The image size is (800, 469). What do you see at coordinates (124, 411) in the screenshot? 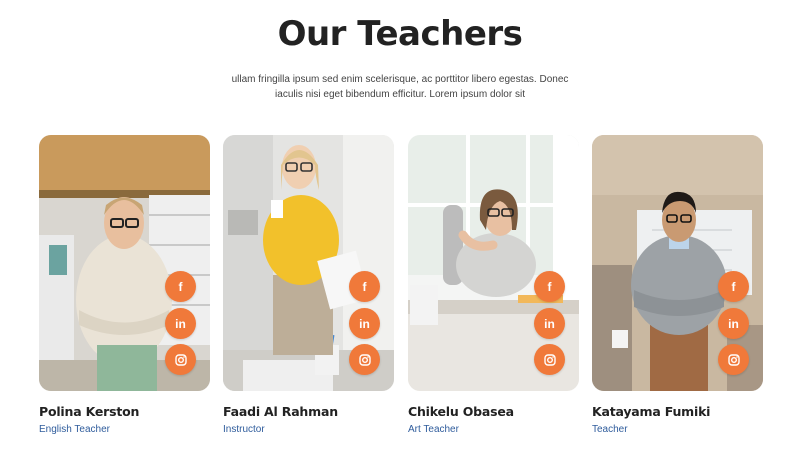
I see `teacher-name: Polina Kerston` at bounding box center [124, 411].